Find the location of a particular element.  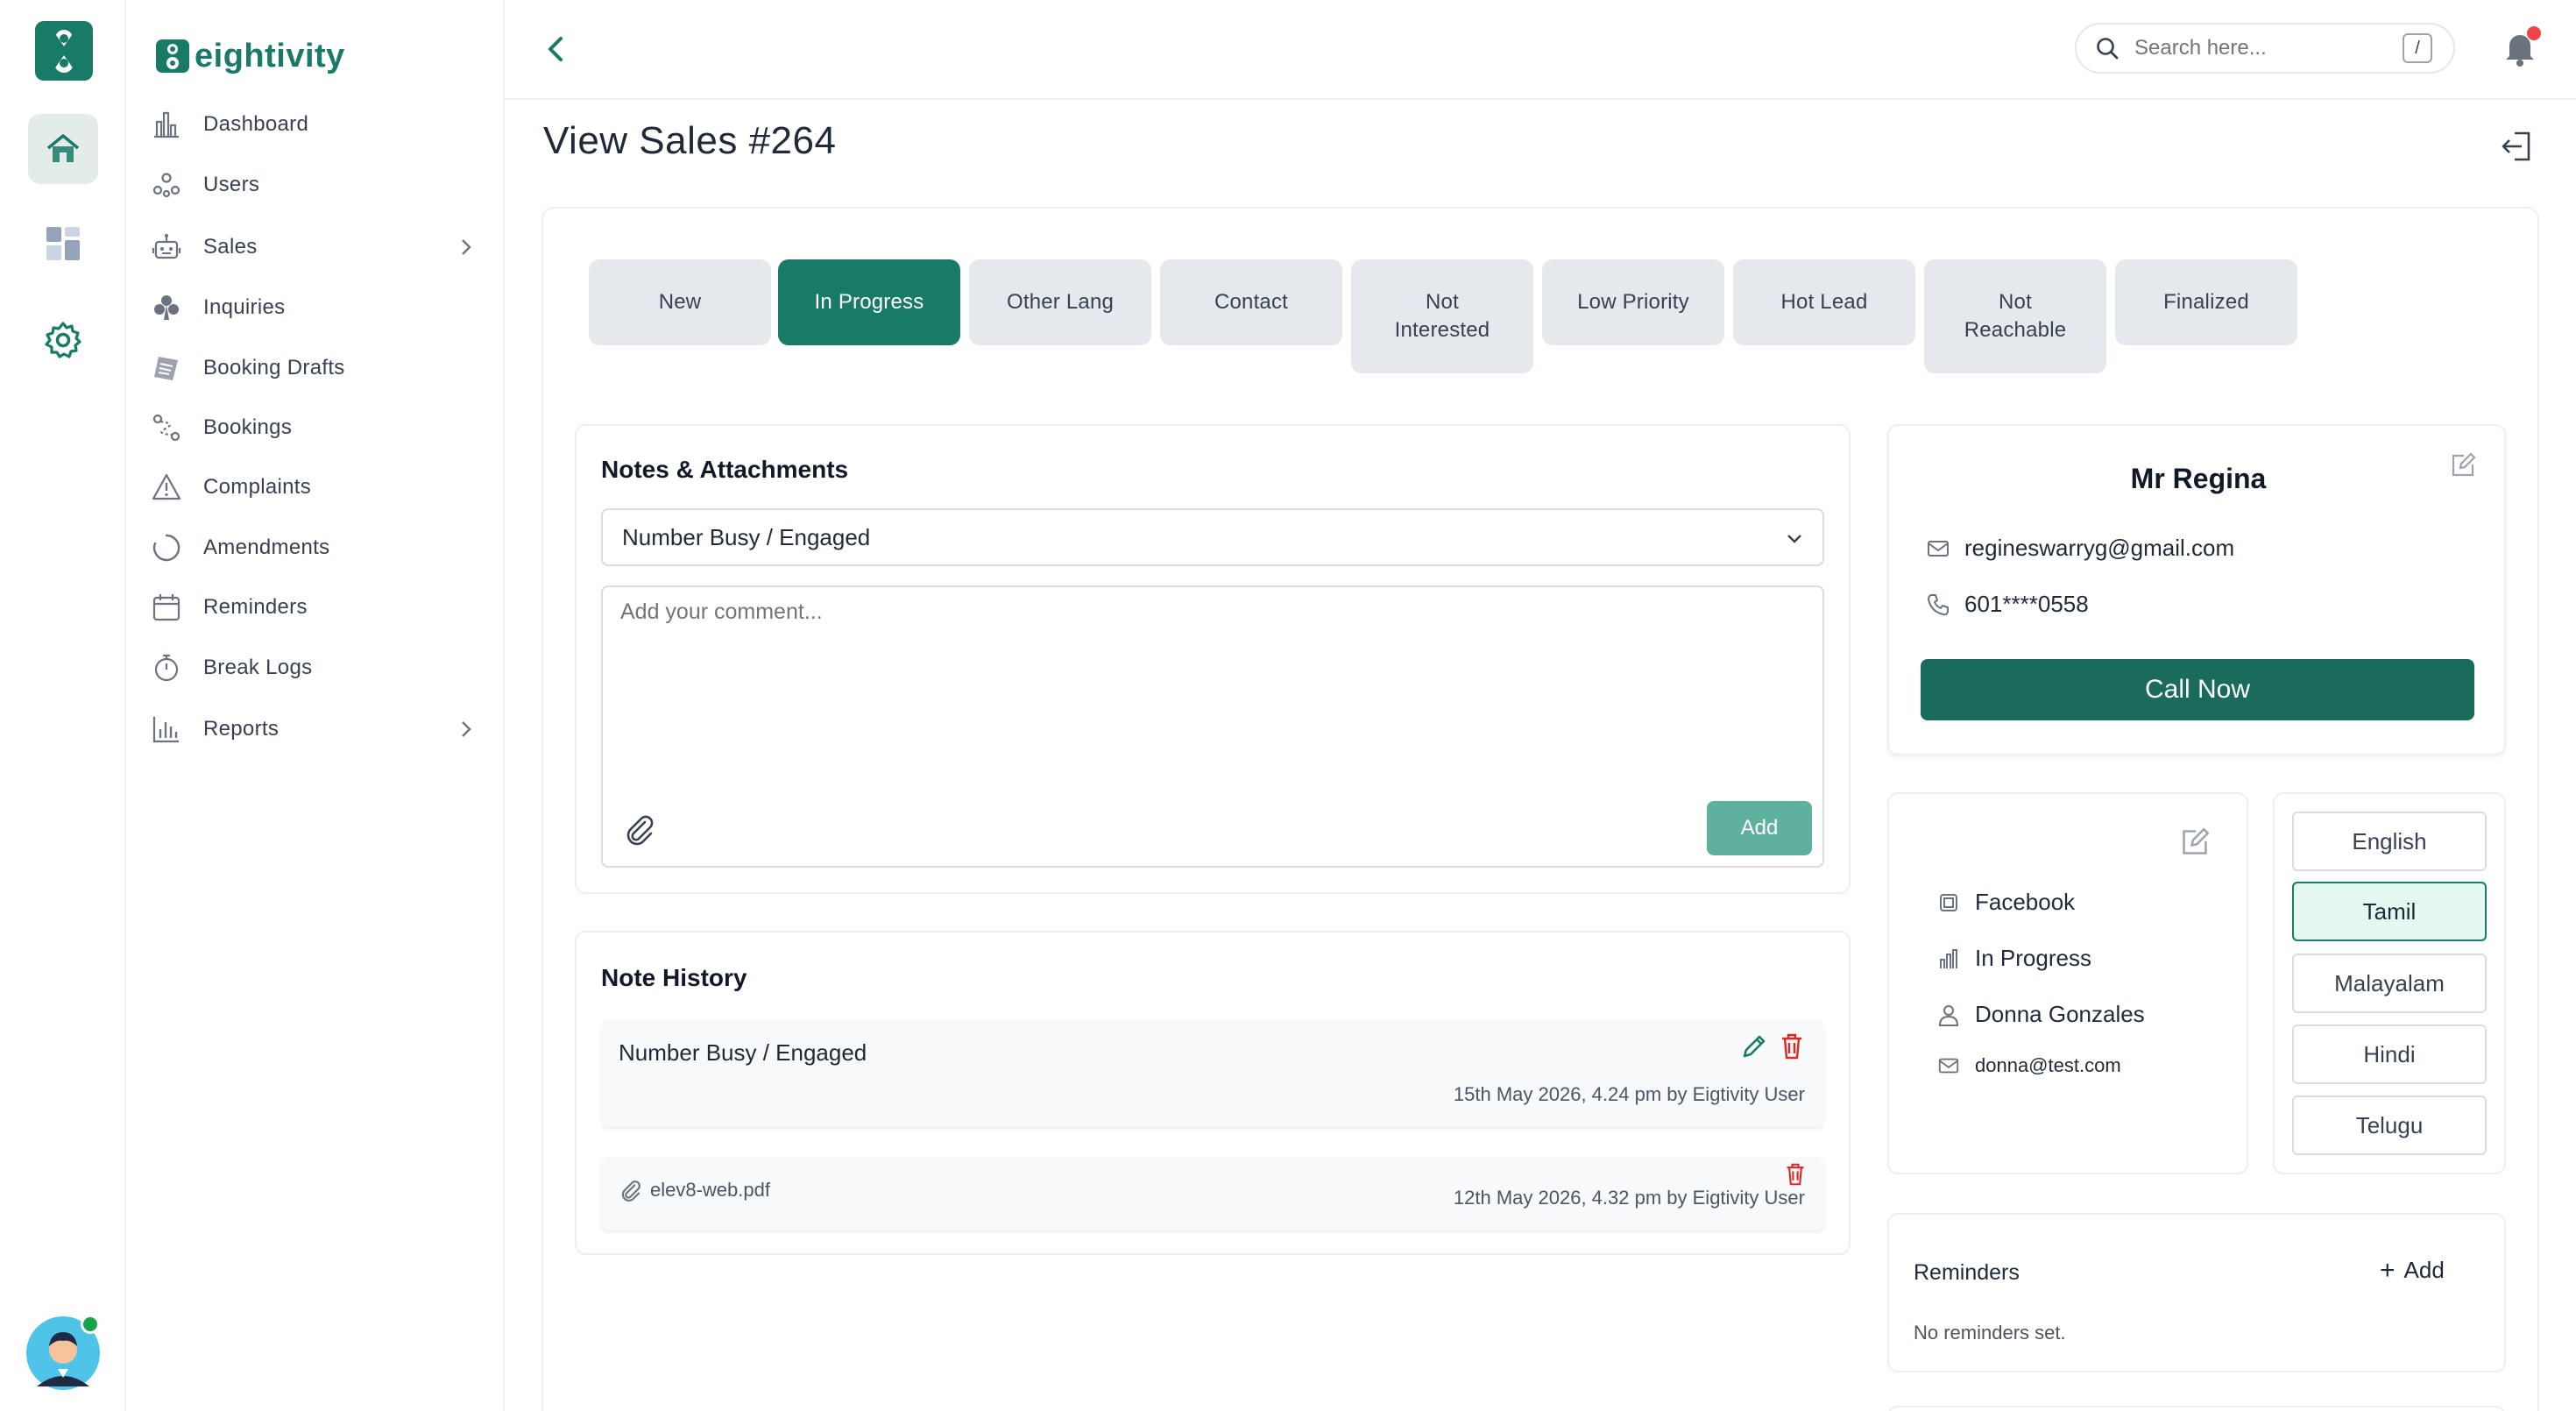

search-input is located at coordinates (2265, 48).